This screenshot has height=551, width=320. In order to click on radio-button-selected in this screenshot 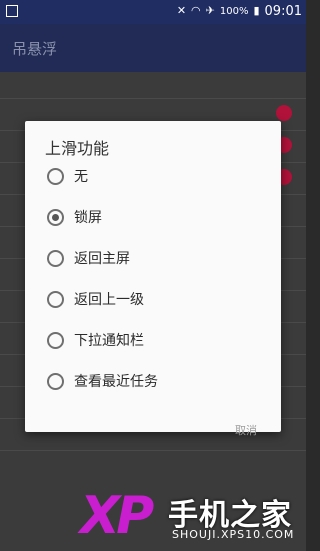, I will do `click(55, 217)`.